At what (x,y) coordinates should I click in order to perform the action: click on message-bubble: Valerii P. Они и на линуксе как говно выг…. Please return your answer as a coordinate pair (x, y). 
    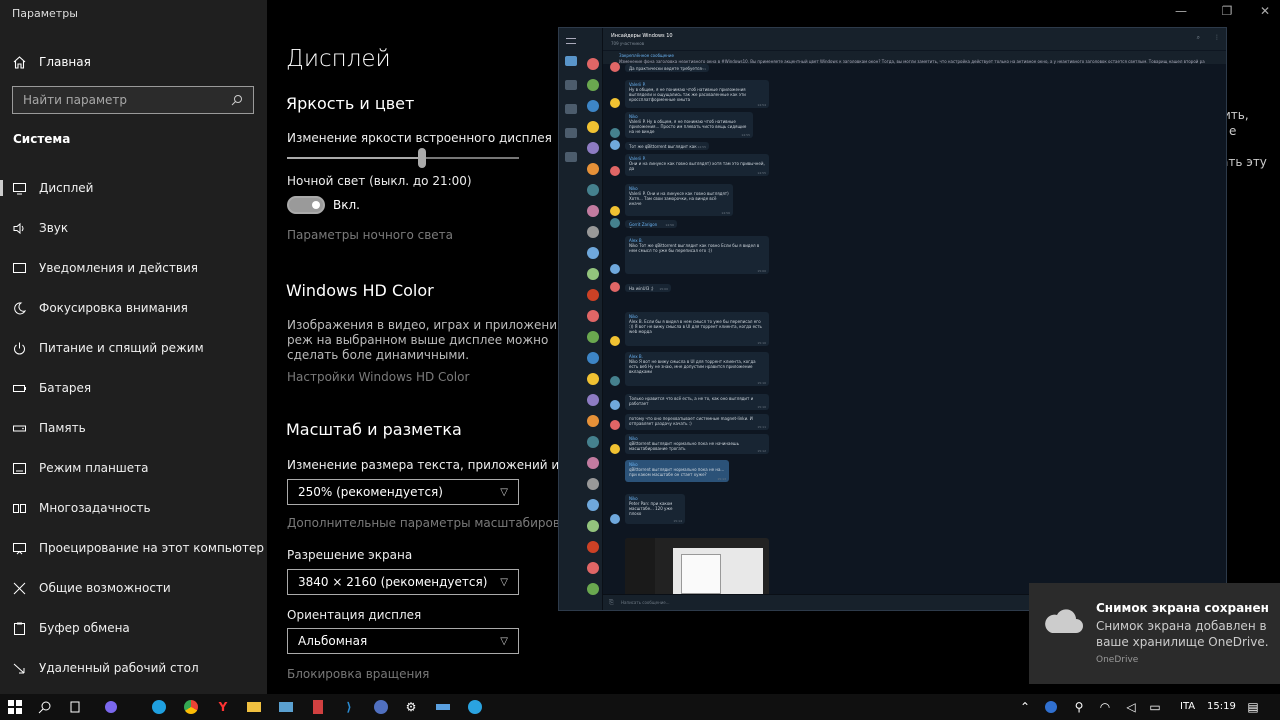
    Looking at the image, I should click on (697, 165).